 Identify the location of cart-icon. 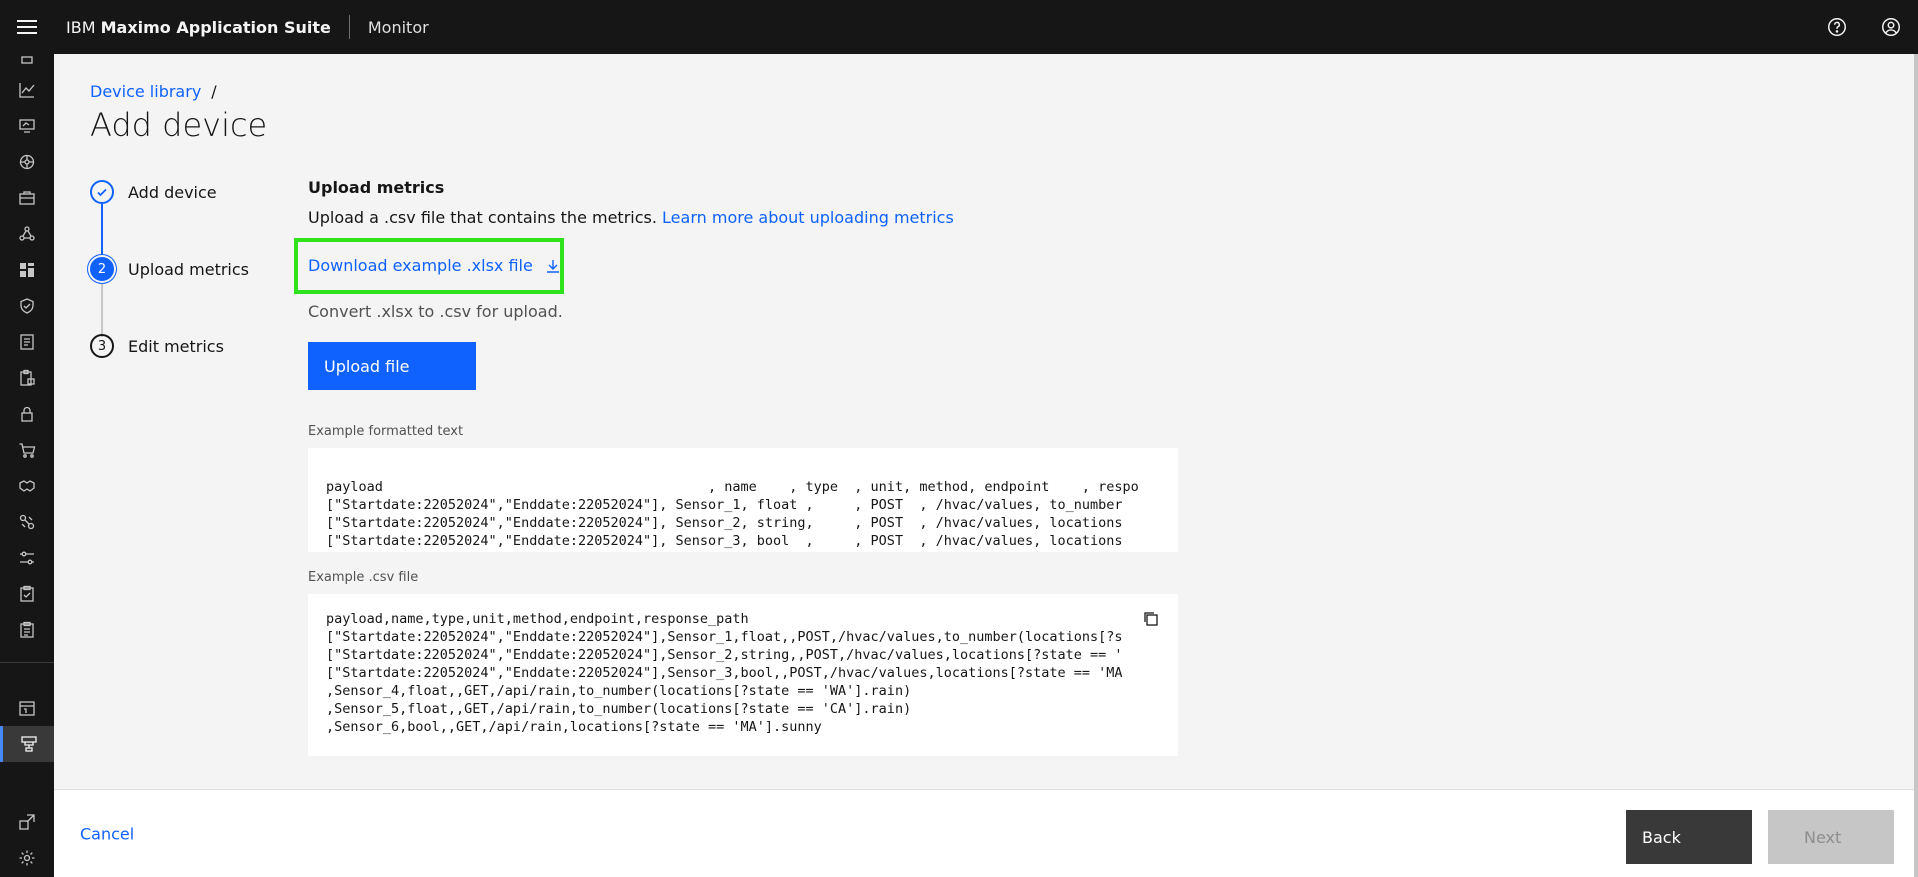
(27, 450).